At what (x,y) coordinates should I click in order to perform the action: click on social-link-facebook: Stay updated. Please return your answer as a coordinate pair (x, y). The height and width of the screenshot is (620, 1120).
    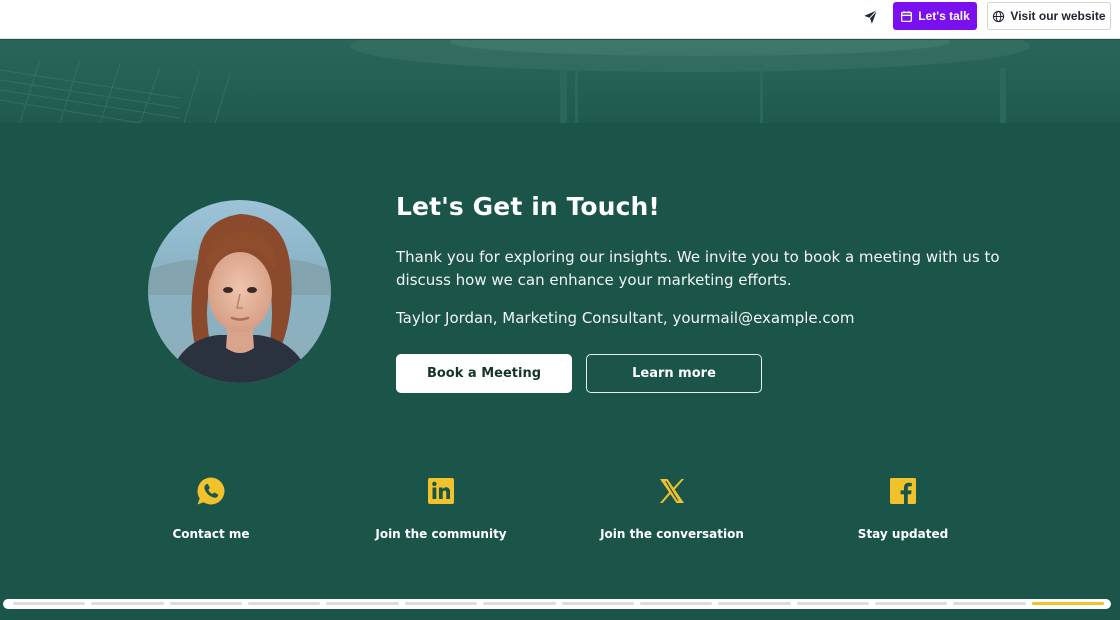
    Looking at the image, I should click on (903, 508).